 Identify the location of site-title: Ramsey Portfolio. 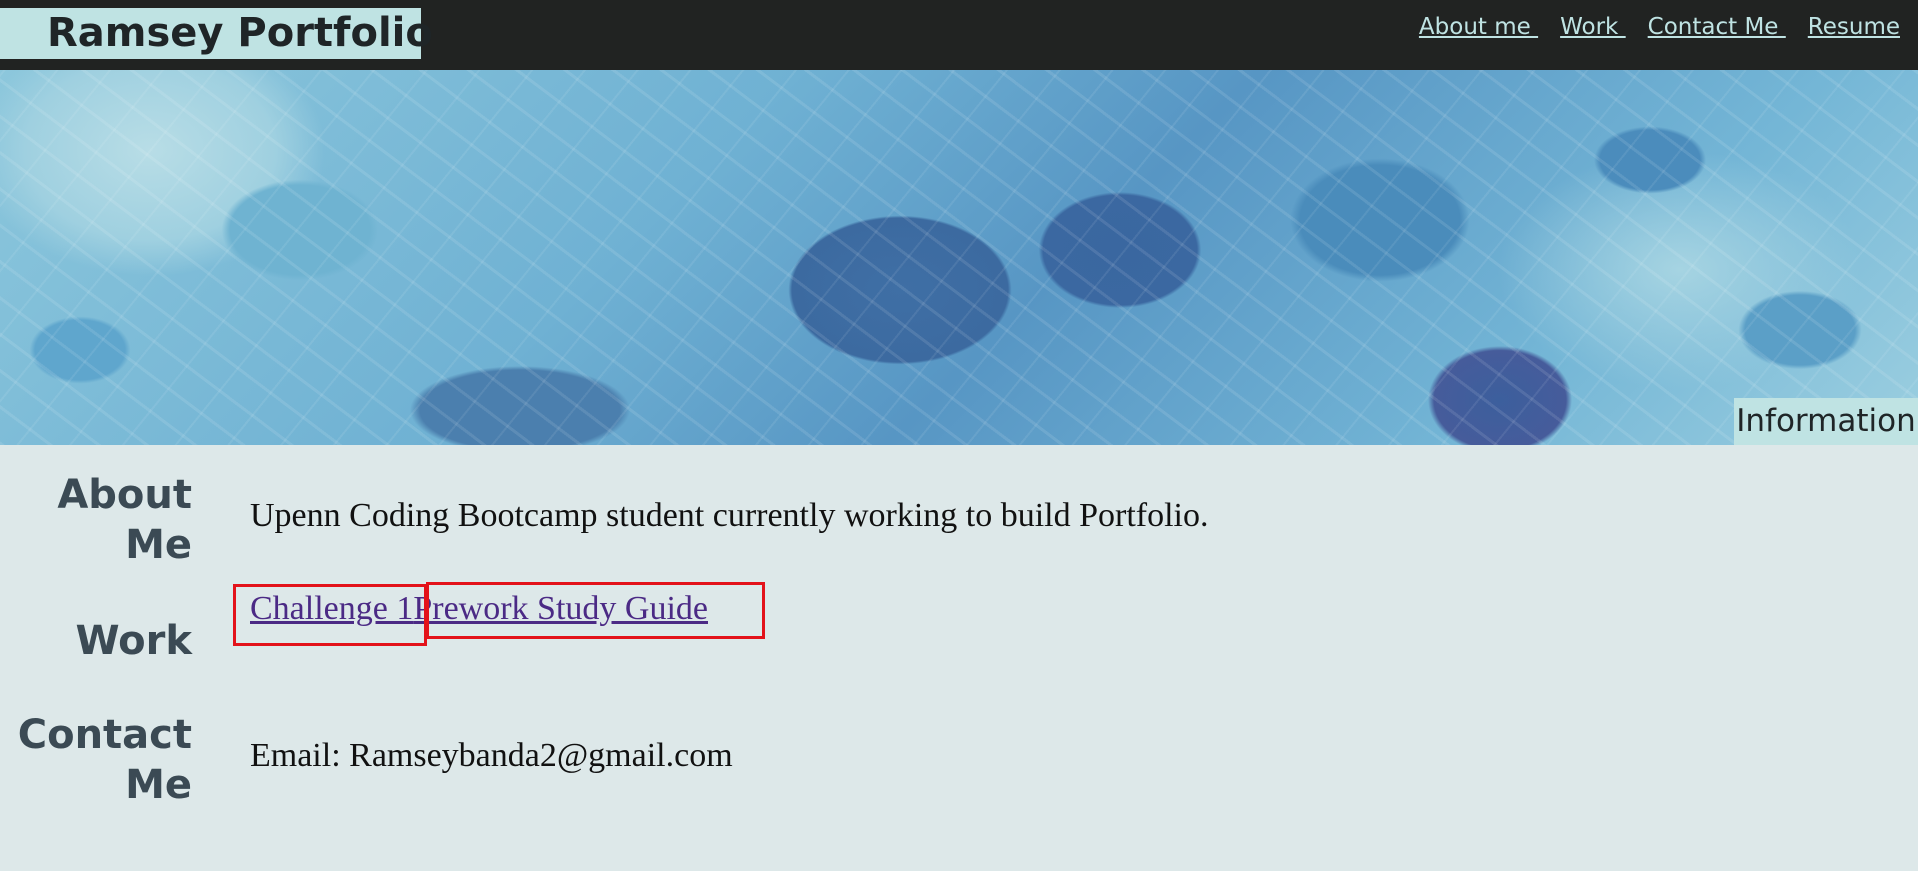
(216, 33).